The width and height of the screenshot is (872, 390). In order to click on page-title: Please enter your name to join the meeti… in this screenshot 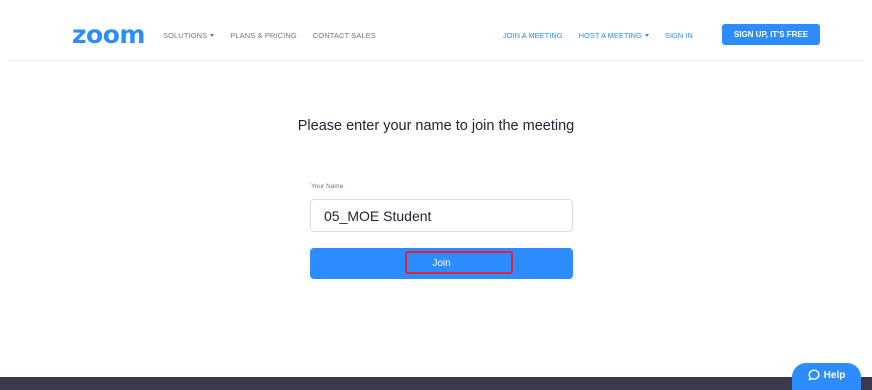, I will do `click(436, 126)`.